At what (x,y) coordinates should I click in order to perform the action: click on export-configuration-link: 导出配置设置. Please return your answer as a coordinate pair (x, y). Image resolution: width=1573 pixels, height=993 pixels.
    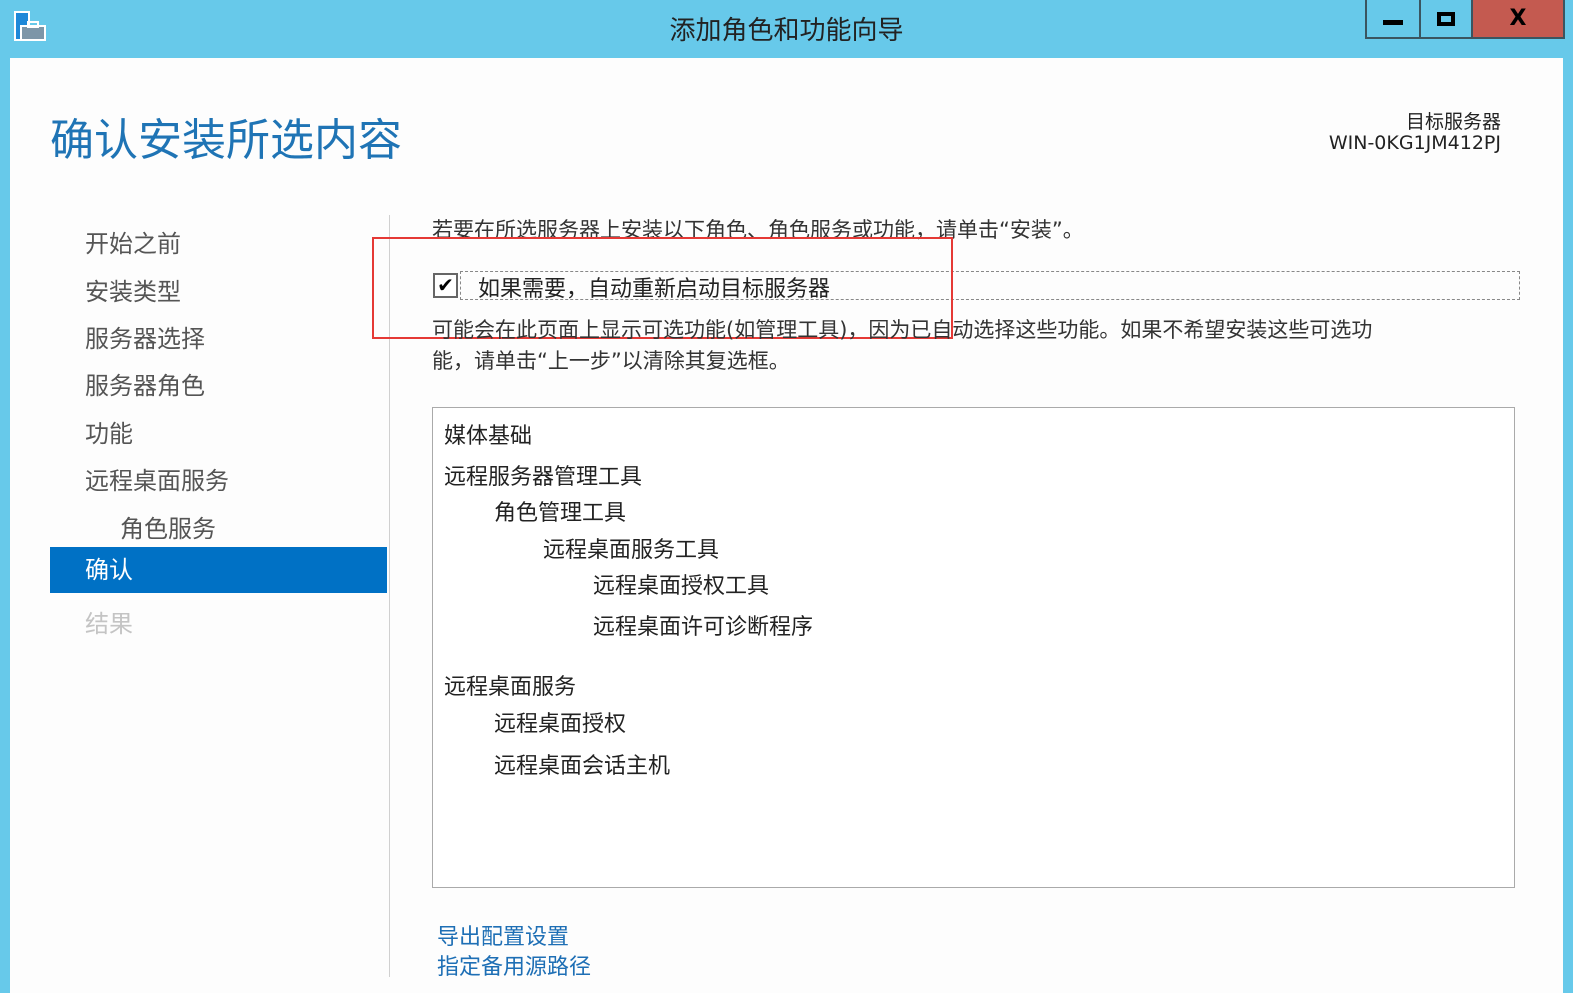
    Looking at the image, I should click on (503, 935).